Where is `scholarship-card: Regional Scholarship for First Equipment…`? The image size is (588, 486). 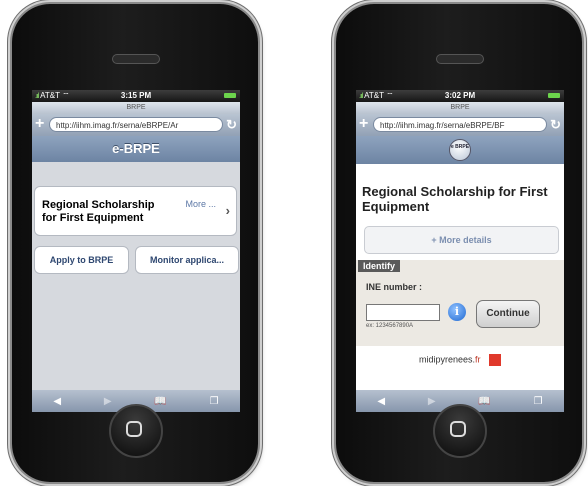
scholarship-card: Regional Scholarship for First Equipment… is located at coordinates (135, 211).